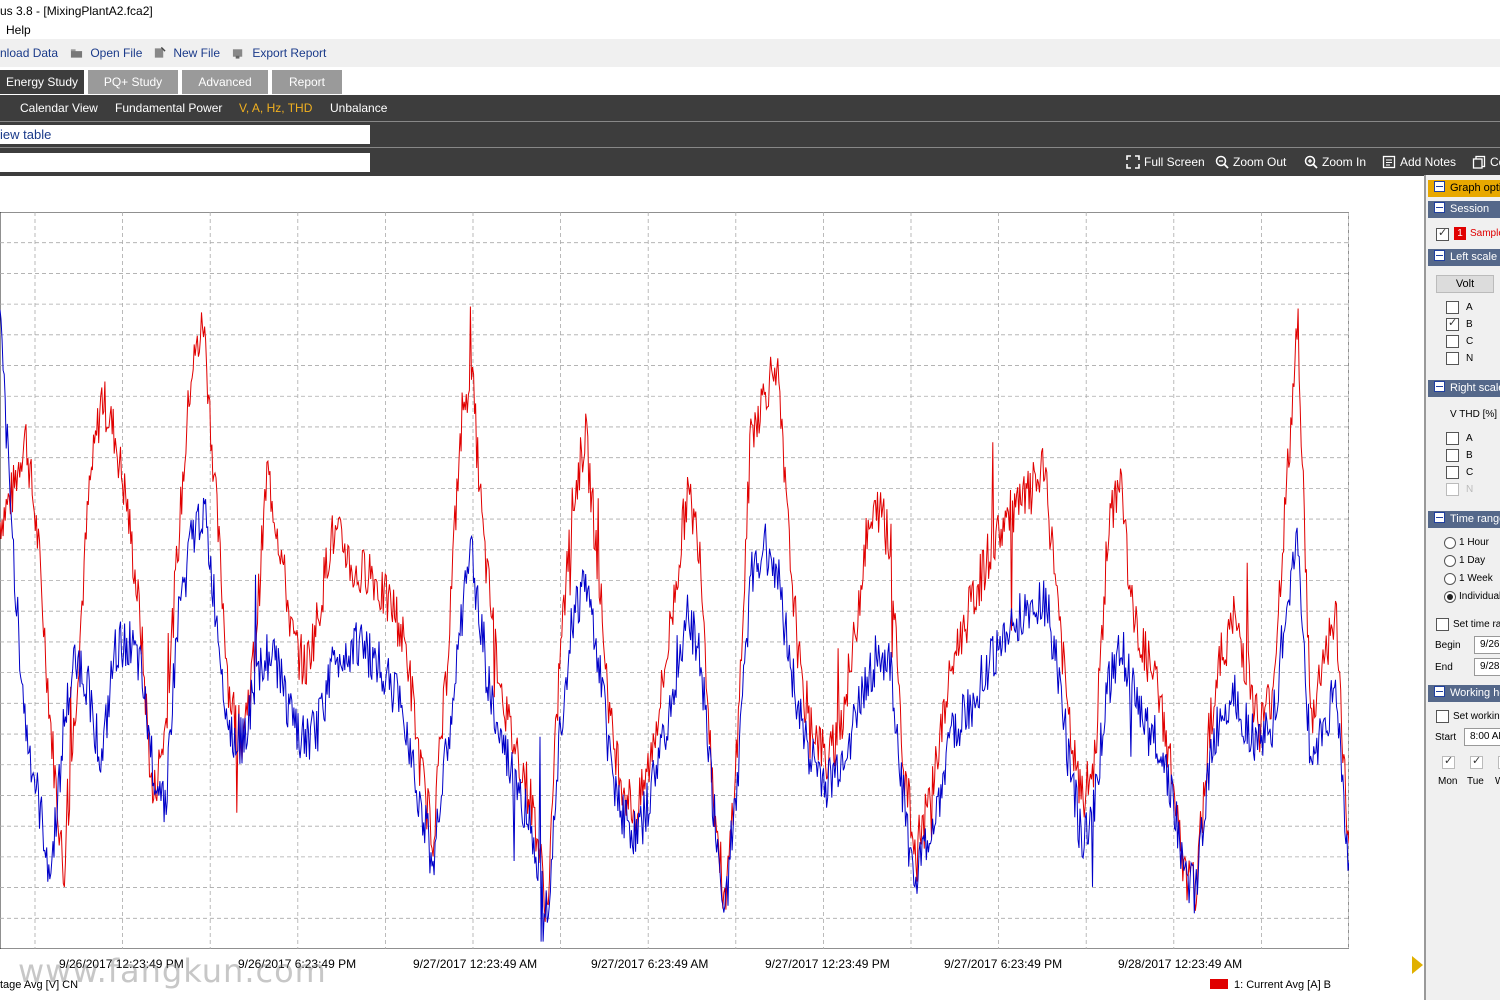 Image resolution: width=1500 pixels, height=1000 pixels. What do you see at coordinates (1270, 985) in the screenshot?
I see `legend-current: 1: Current Avg [A] B` at bounding box center [1270, 985].